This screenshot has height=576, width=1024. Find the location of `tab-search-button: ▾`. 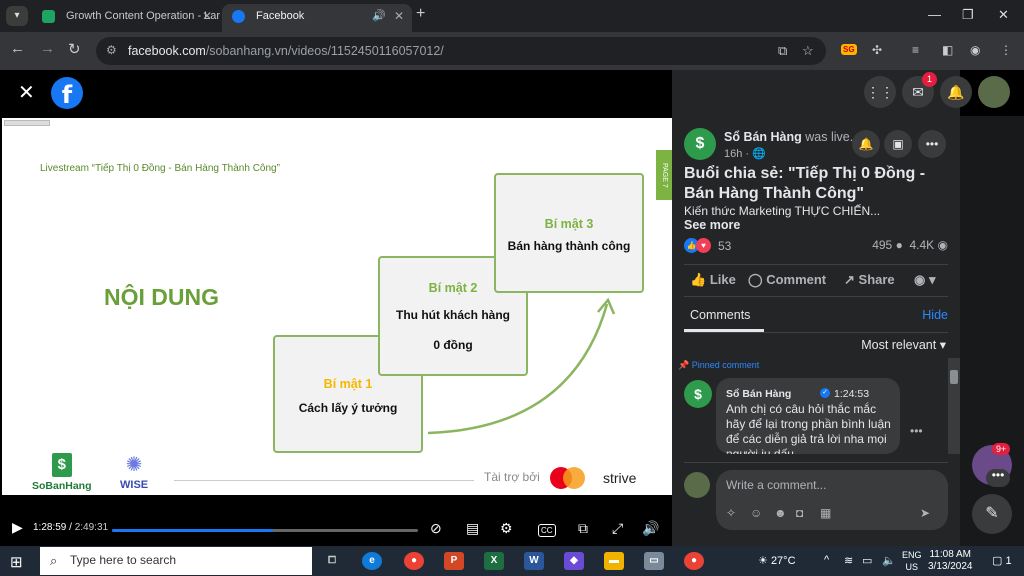

tab-search-button: ▾ is located at coordinates (17, 16).